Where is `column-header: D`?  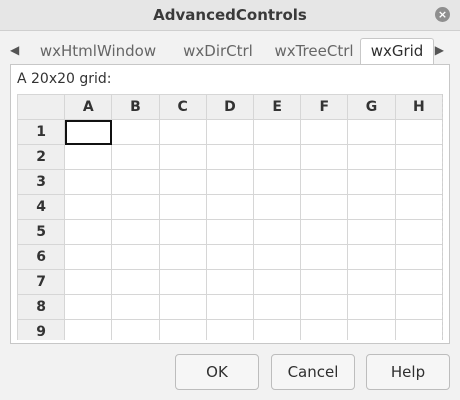
column-header: D is located at coordinates (230, 107).